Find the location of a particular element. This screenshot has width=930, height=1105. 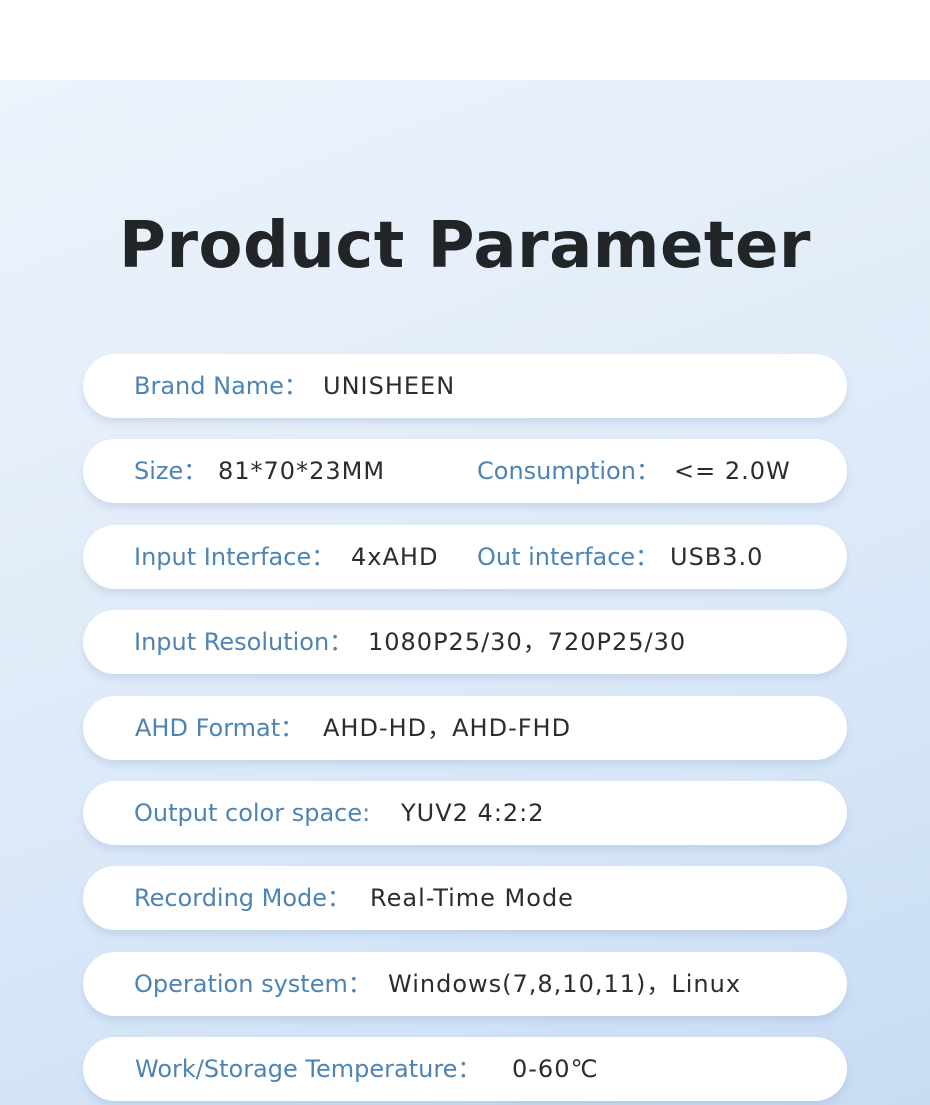

size-label: Size： is located at coordinates (171, 471).